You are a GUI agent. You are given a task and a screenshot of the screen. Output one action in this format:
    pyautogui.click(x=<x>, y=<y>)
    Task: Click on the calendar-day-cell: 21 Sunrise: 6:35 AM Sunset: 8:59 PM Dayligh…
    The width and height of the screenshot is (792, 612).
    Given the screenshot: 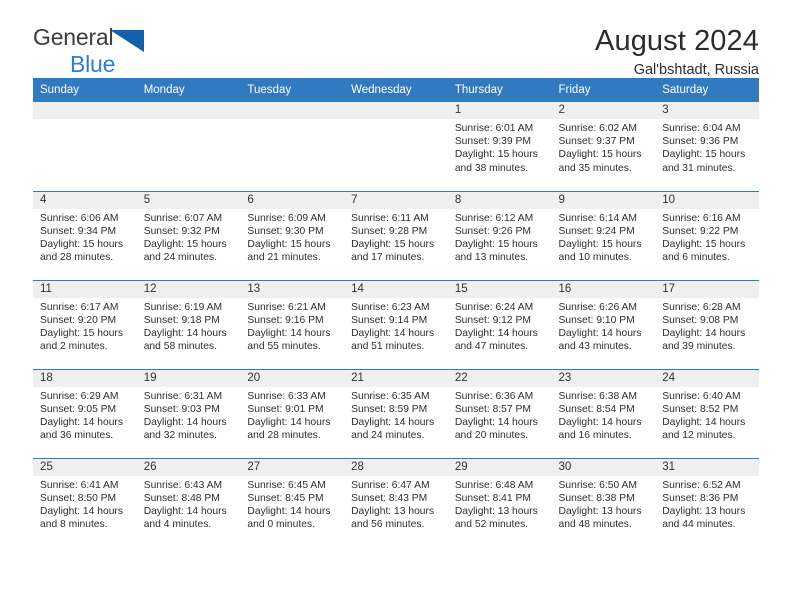 What is the action you would take?
    pyautogui.click(x=396, y=413)
    